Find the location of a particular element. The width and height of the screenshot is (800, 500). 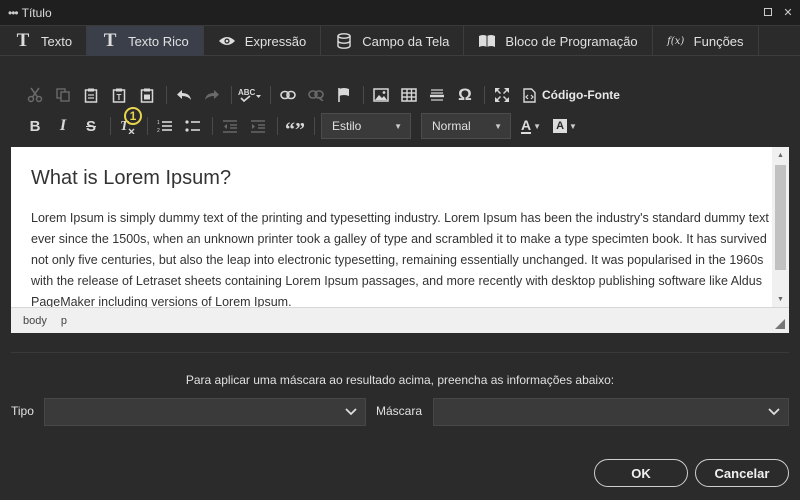

svg-text: ABC is located at coordinates (247, 92).